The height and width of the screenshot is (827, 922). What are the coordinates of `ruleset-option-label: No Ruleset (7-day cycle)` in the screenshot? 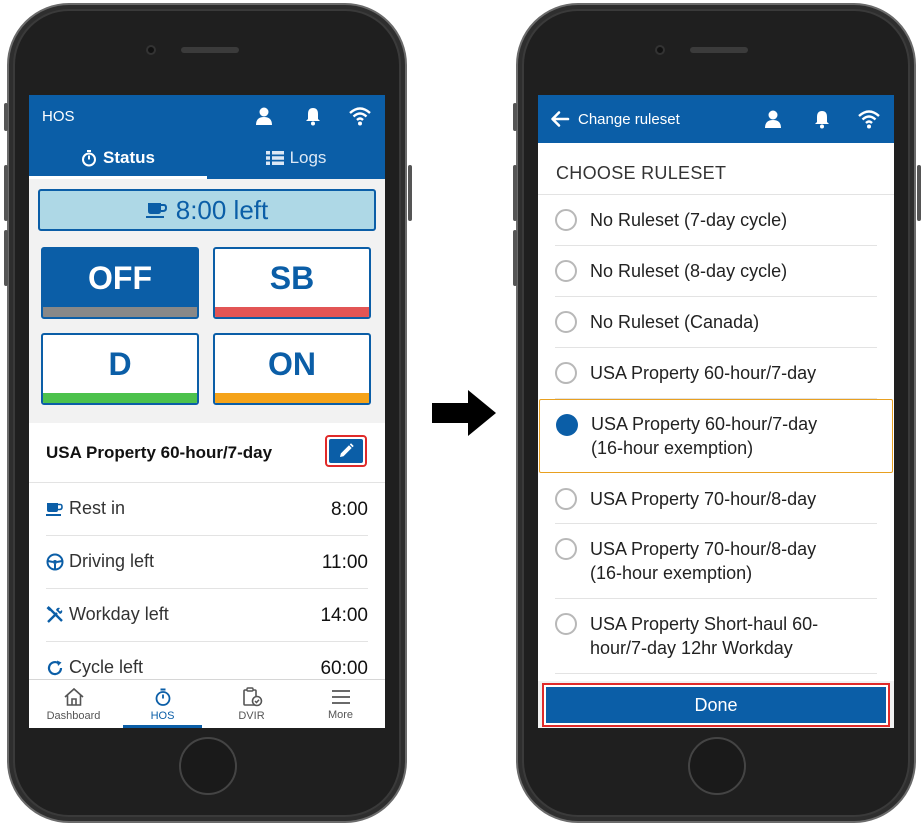 It's located at (689, 220).